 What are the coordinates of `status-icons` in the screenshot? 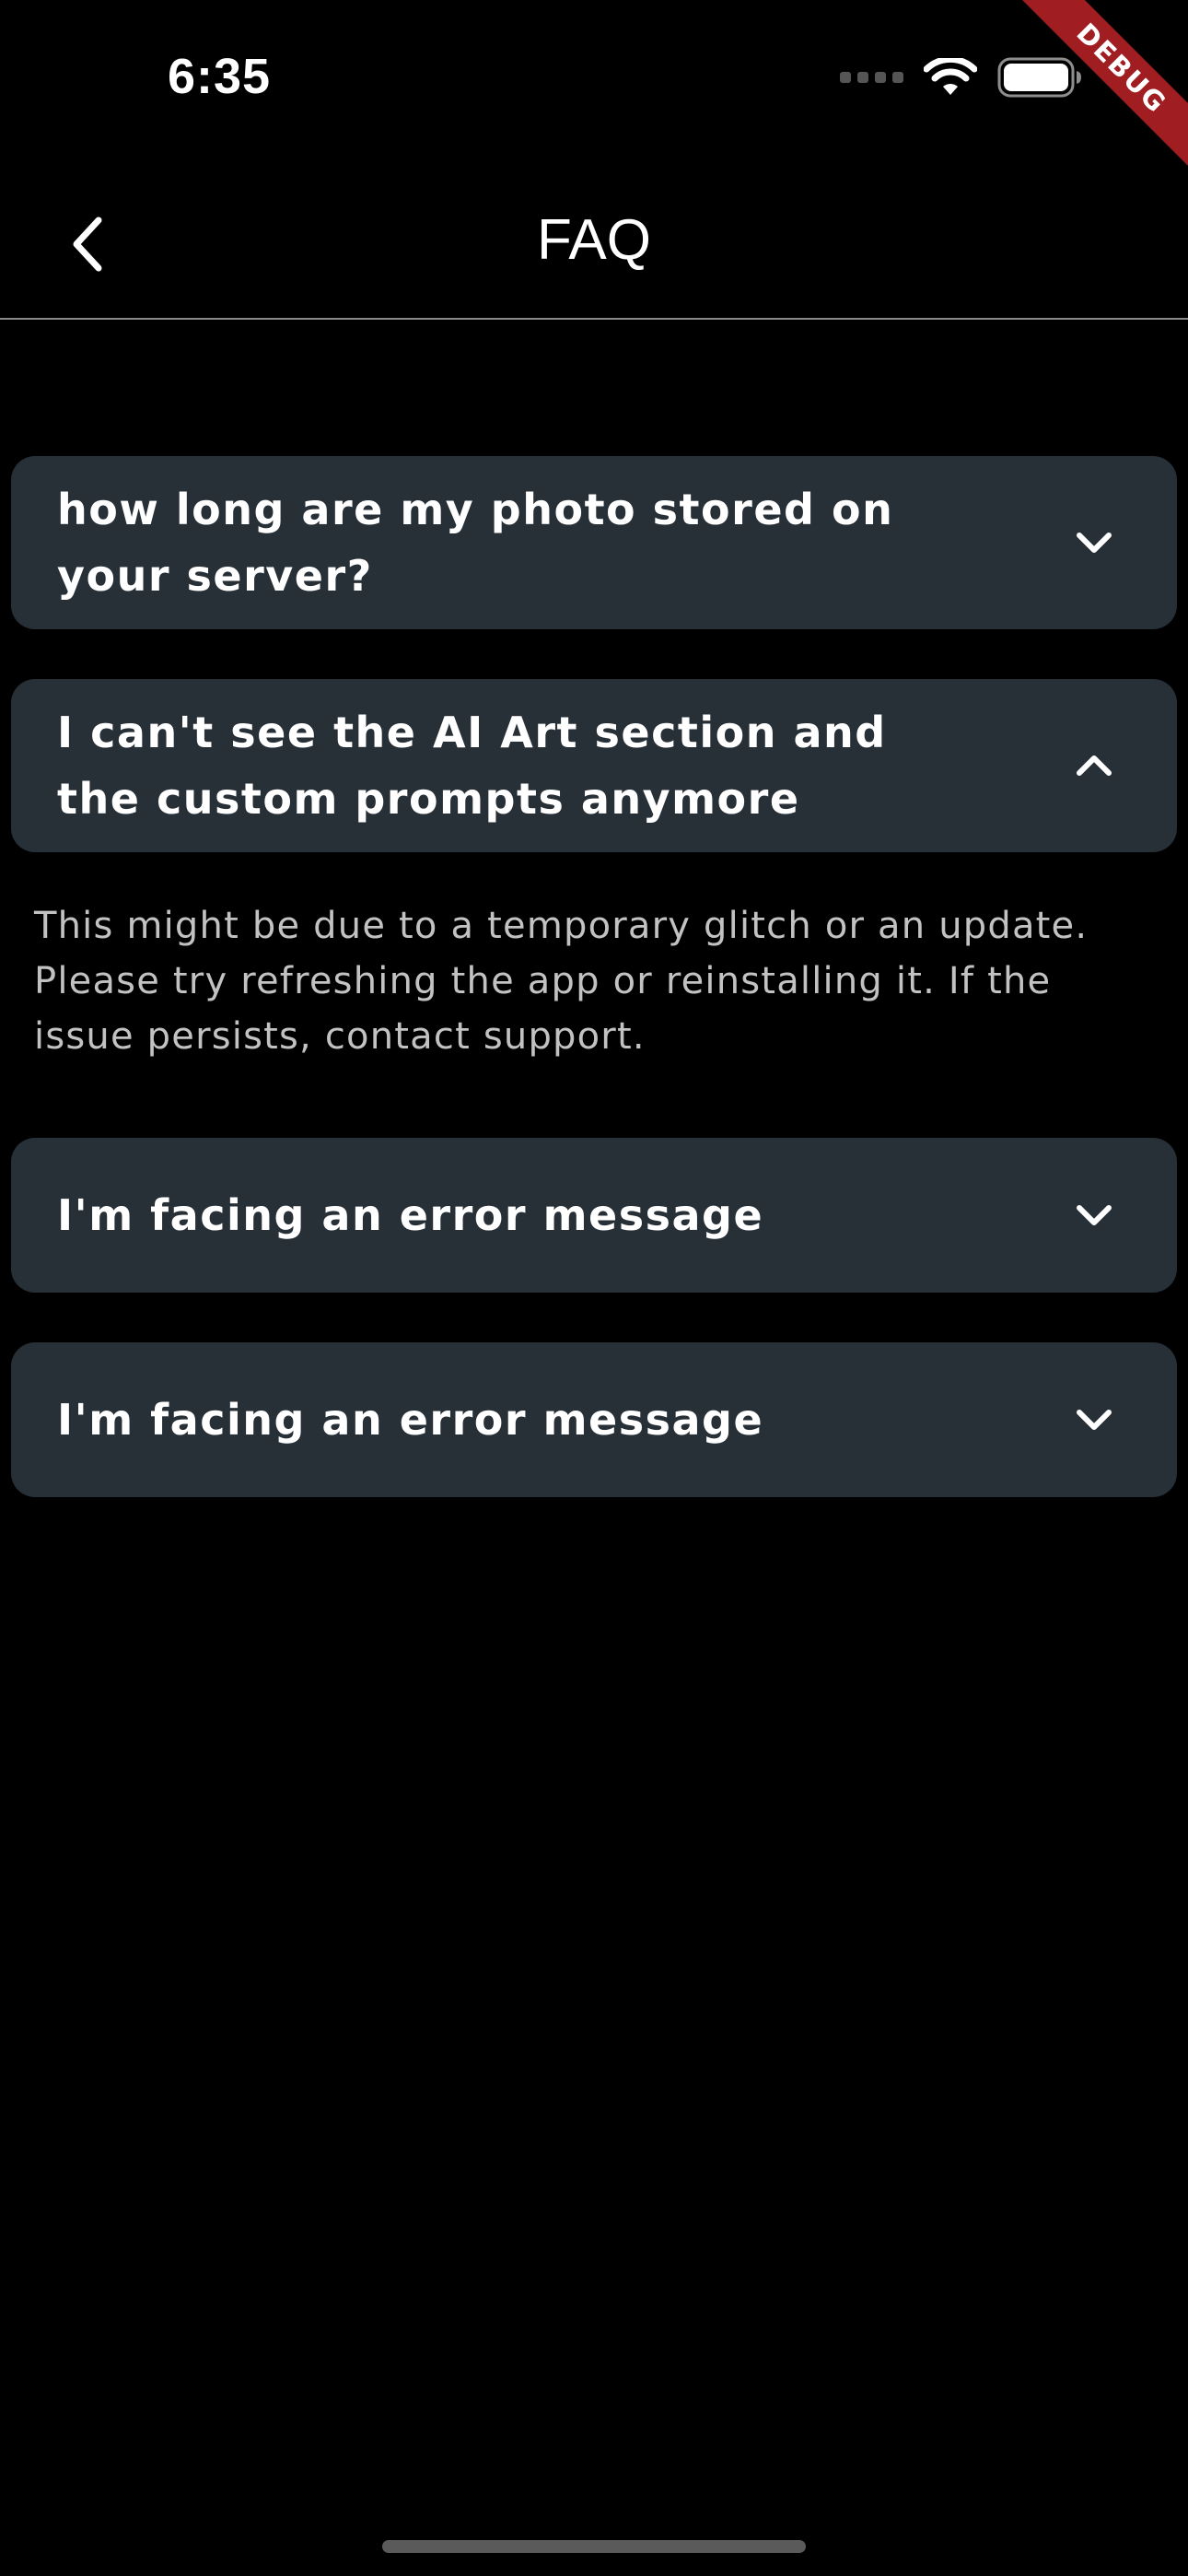 It's located at (961, 77).